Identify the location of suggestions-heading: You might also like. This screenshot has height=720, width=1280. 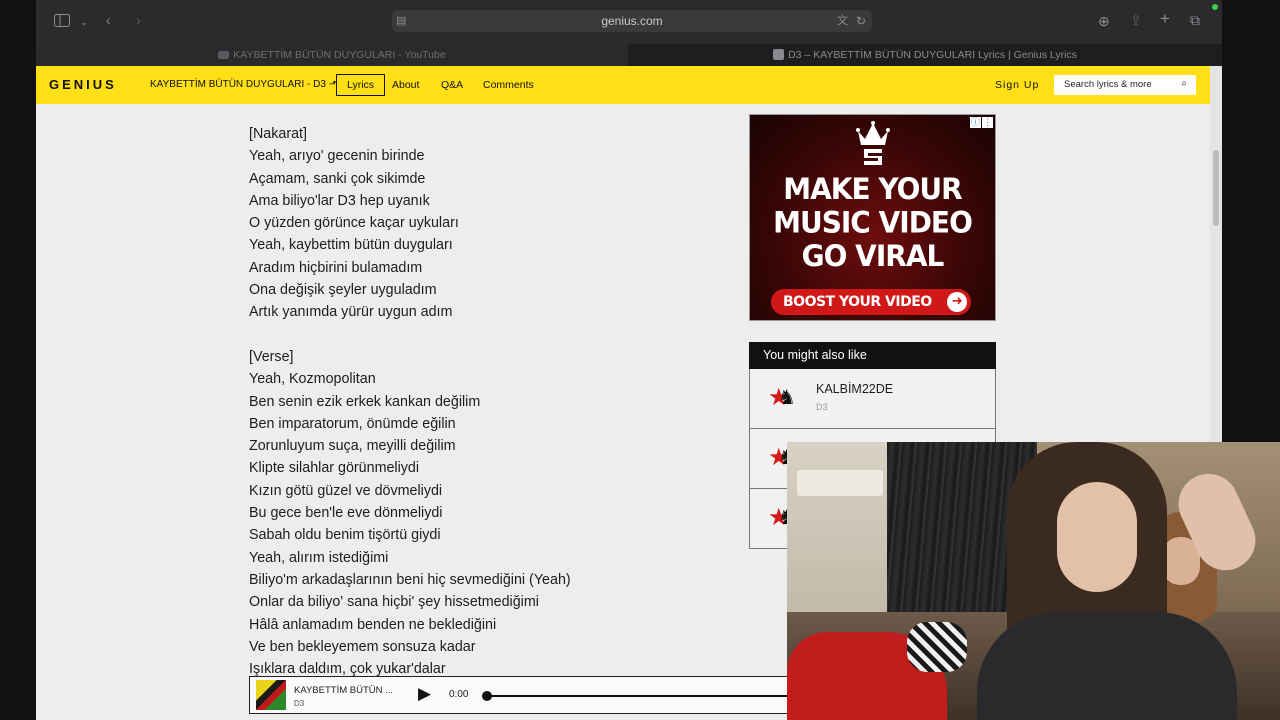
(872, 355).